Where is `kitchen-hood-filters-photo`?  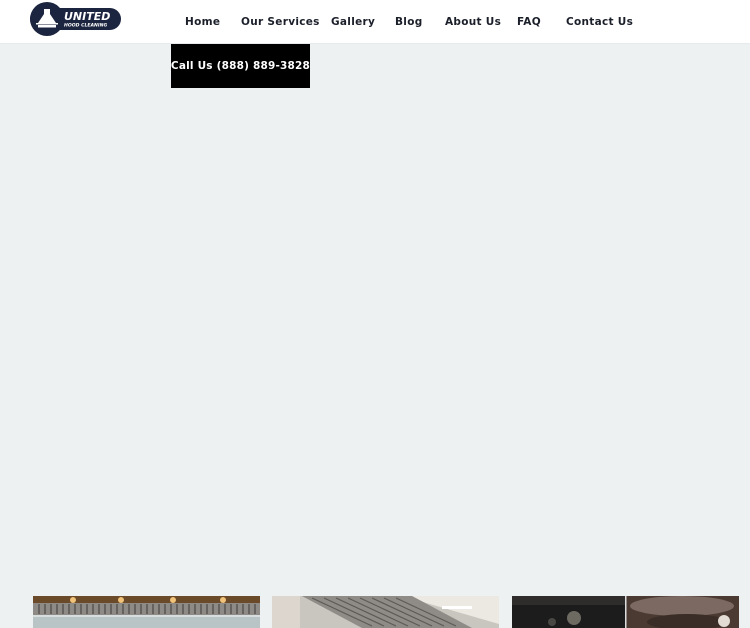
kitchen-hood-filters-photo is located at coordinates (146, 612).